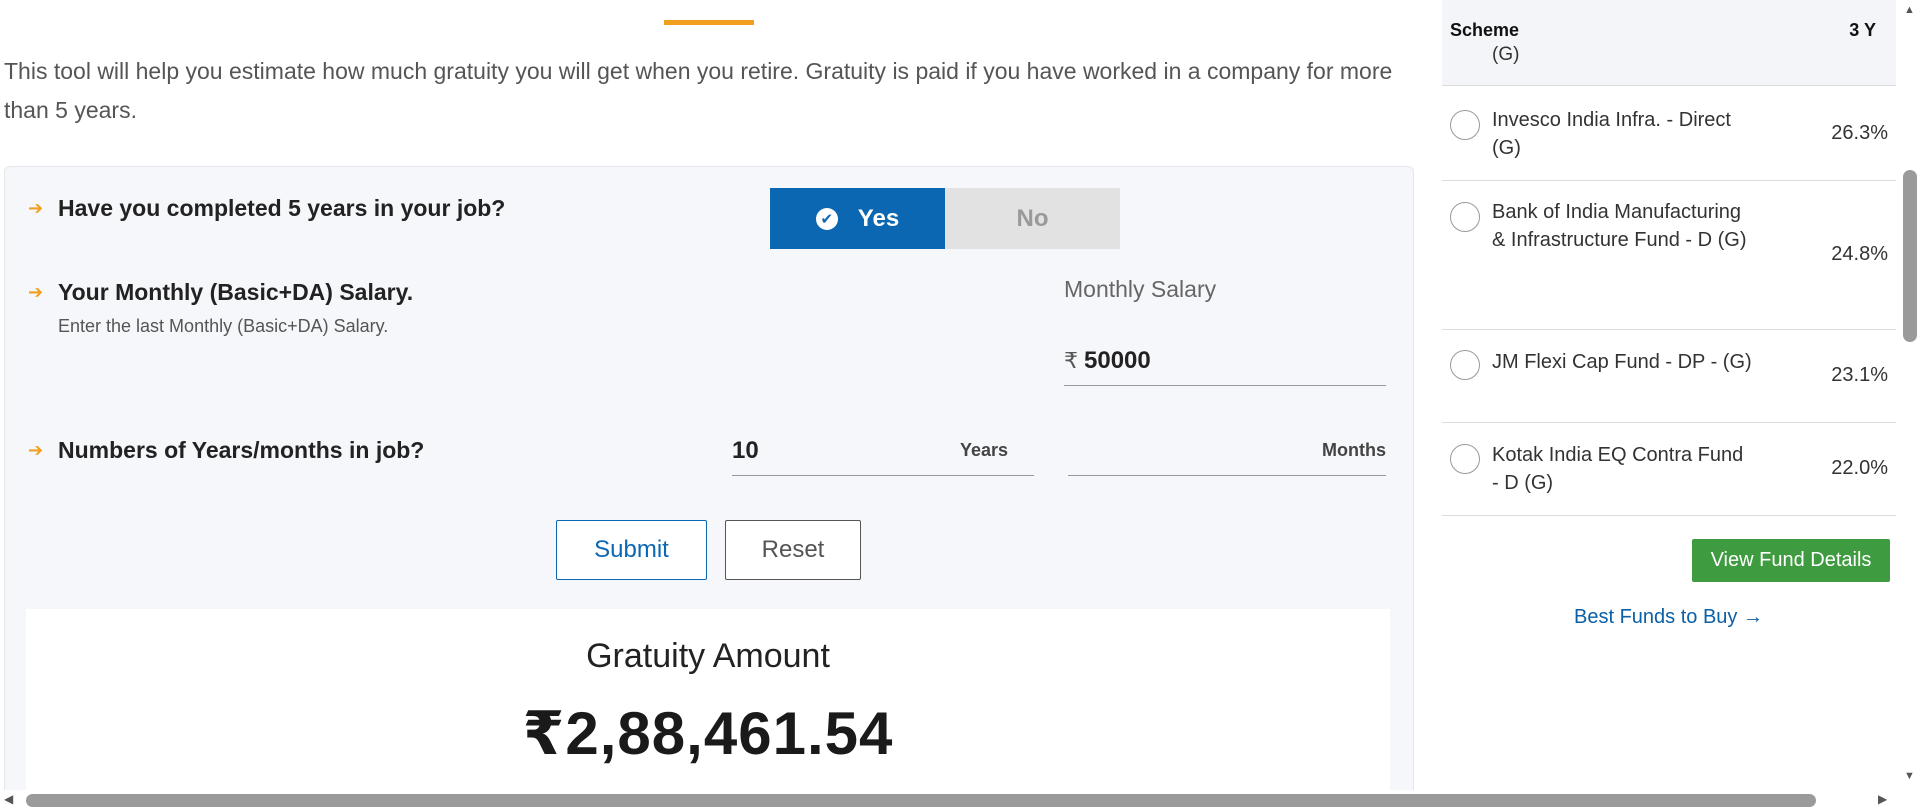  I want to click on months-input: Months, so click(1227, 451).